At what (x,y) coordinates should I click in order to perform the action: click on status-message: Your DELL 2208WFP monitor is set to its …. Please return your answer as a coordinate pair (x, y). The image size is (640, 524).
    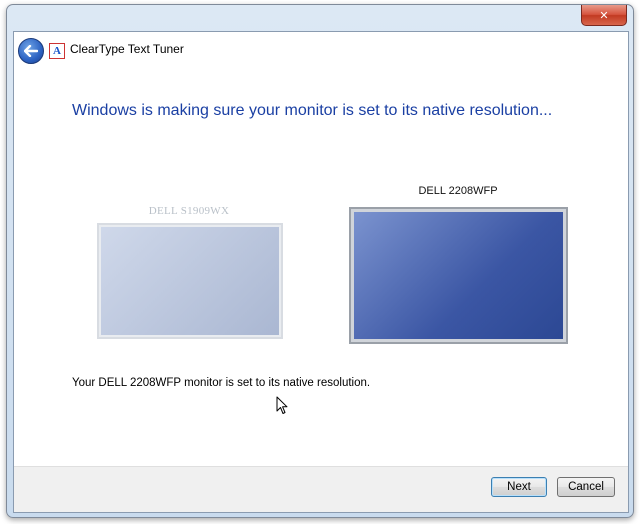
    Looking at the image, I should click on (221, 383).